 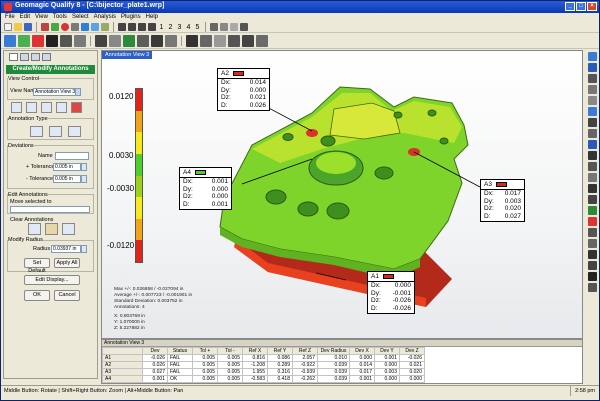 I want to click on new-file-icon, so click(x=8, y=27).